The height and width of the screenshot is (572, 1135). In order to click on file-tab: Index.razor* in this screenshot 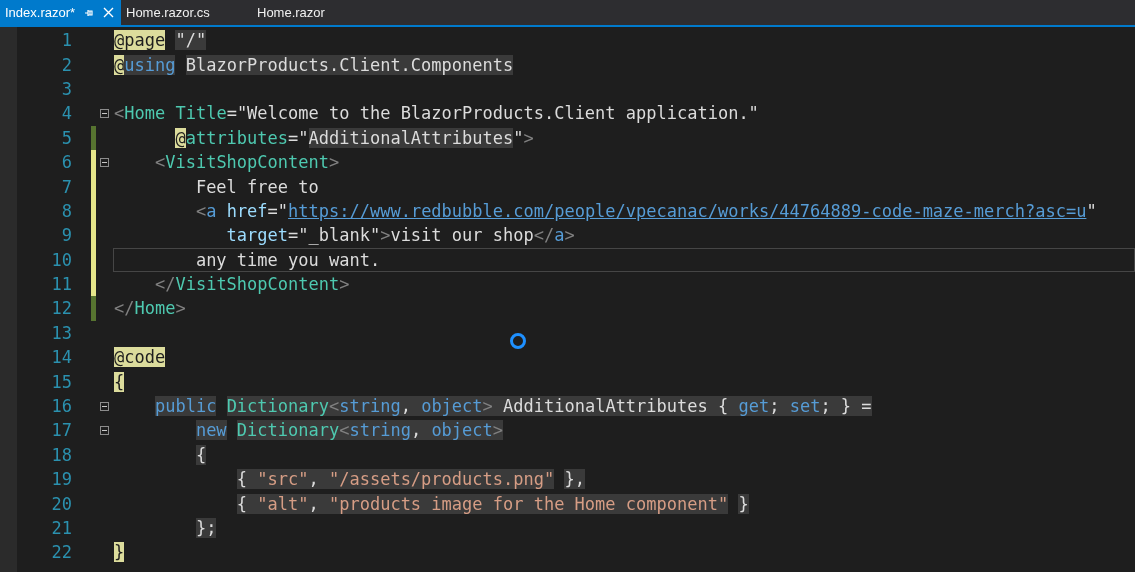, I will do `click(60, 12)`.